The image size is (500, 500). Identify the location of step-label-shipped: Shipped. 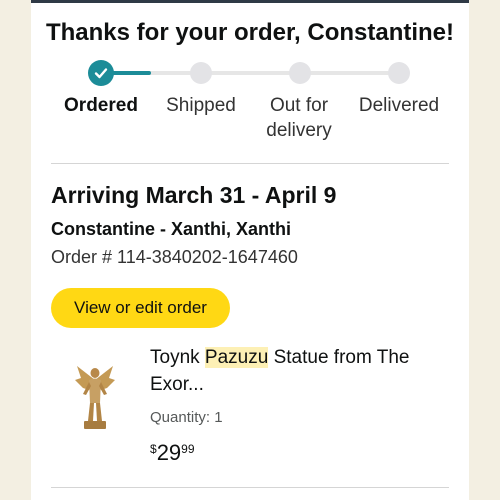
(201, 105).